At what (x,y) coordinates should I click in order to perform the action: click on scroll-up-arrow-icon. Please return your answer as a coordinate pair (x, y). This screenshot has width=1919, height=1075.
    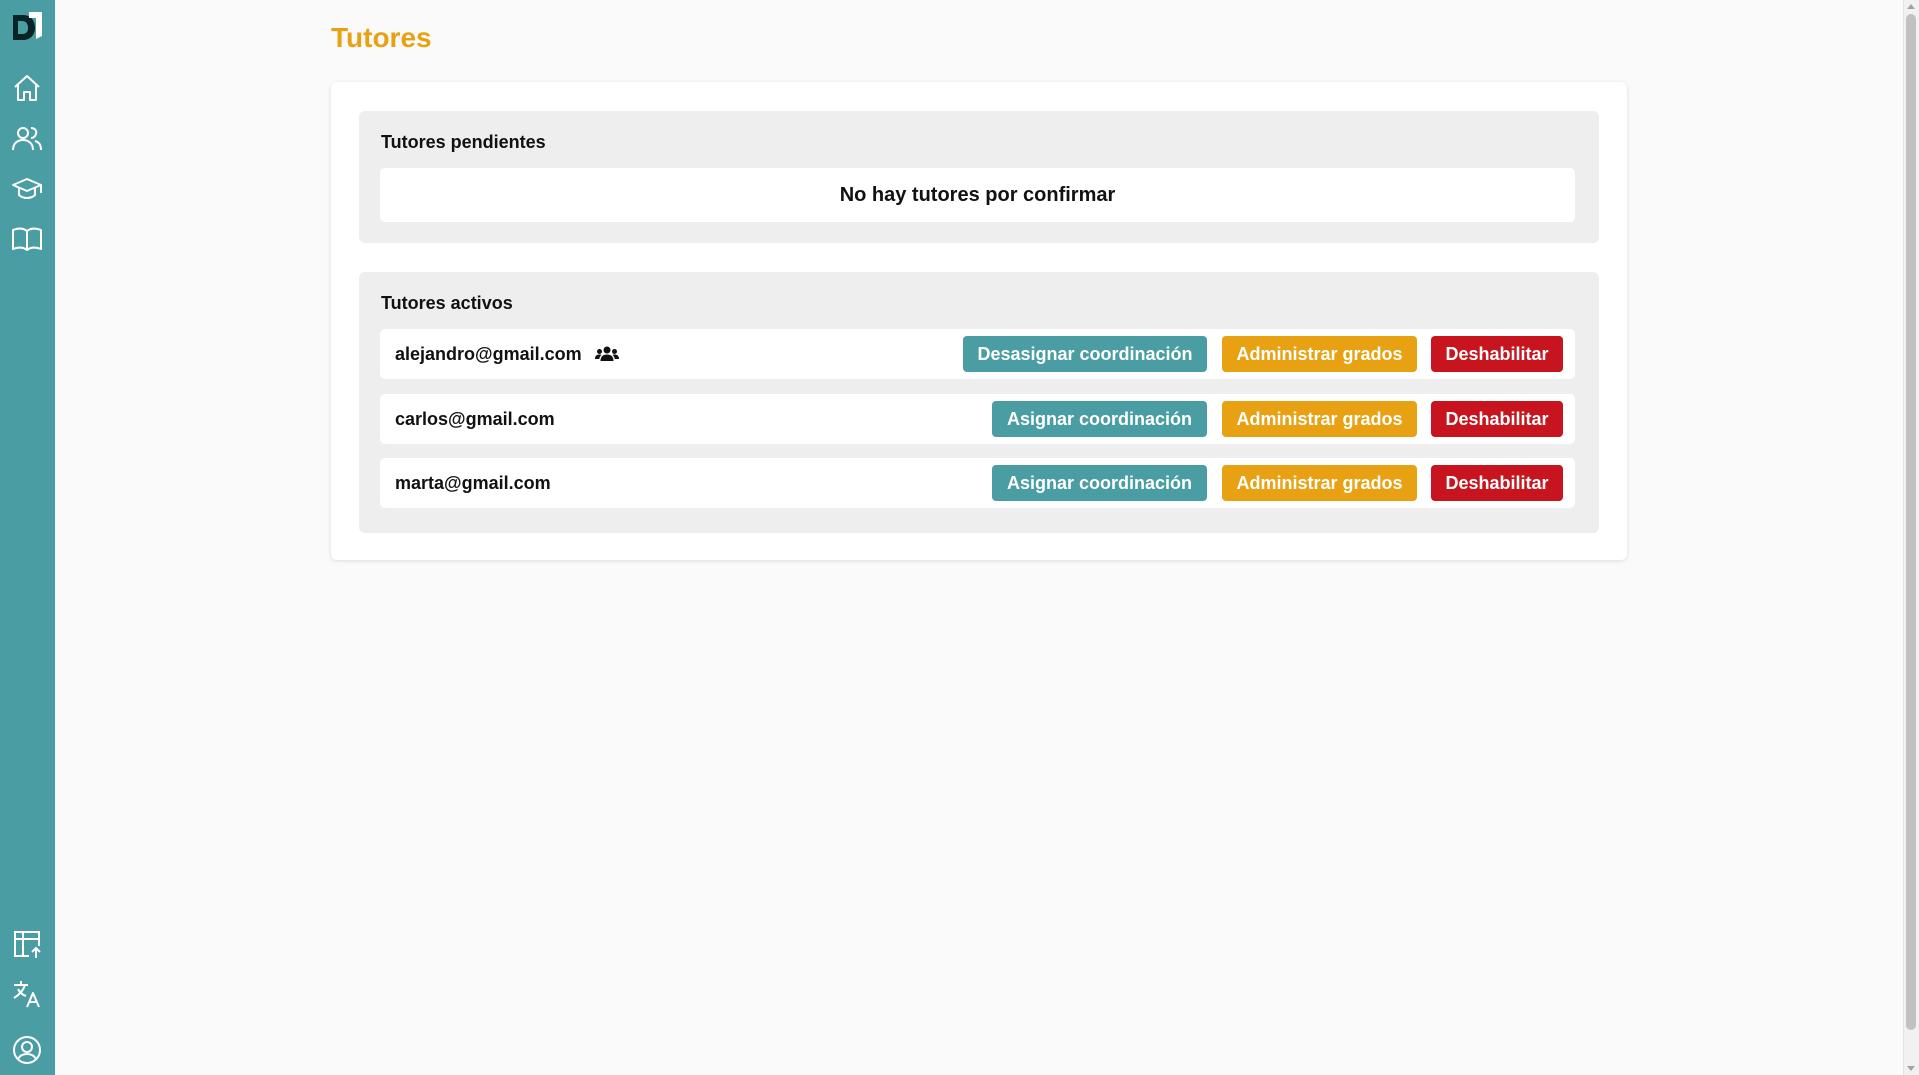
    Looking at the image, I should click on (1911, 6).